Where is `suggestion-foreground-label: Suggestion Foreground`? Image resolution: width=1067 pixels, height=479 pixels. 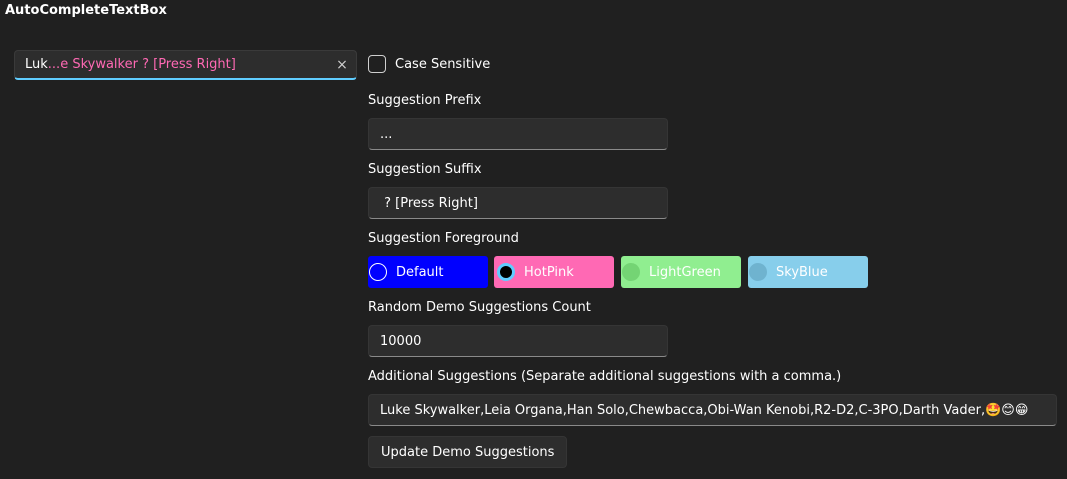 suggestion-foreground-label: Suggestion Foreground is located at coordinates (443, 238).